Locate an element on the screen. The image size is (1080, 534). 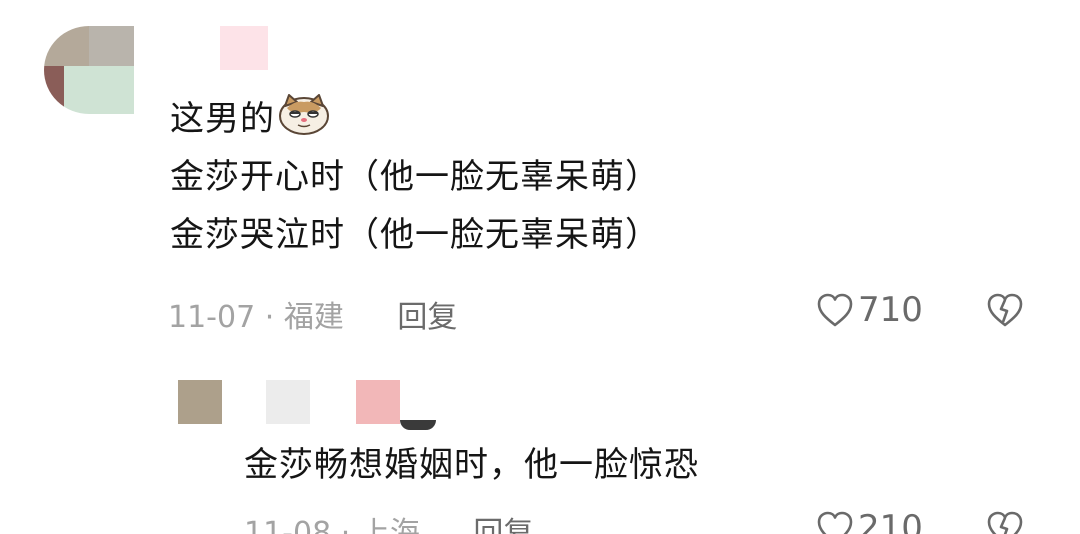
like-count: 210 is located at coordinates (890, 521).